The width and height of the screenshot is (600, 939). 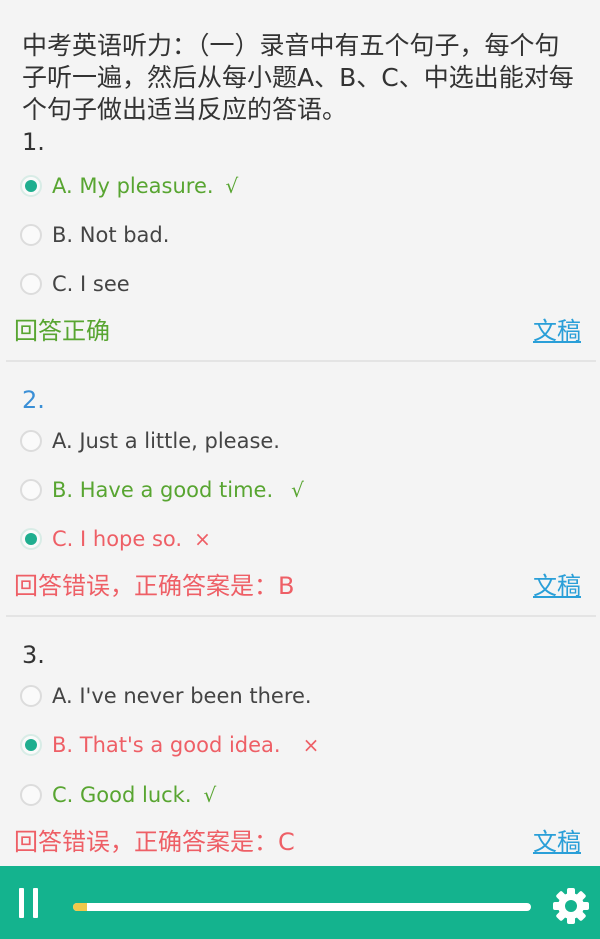 I want to click on option-1b: B. Not bad., so click(x=94, y=235).